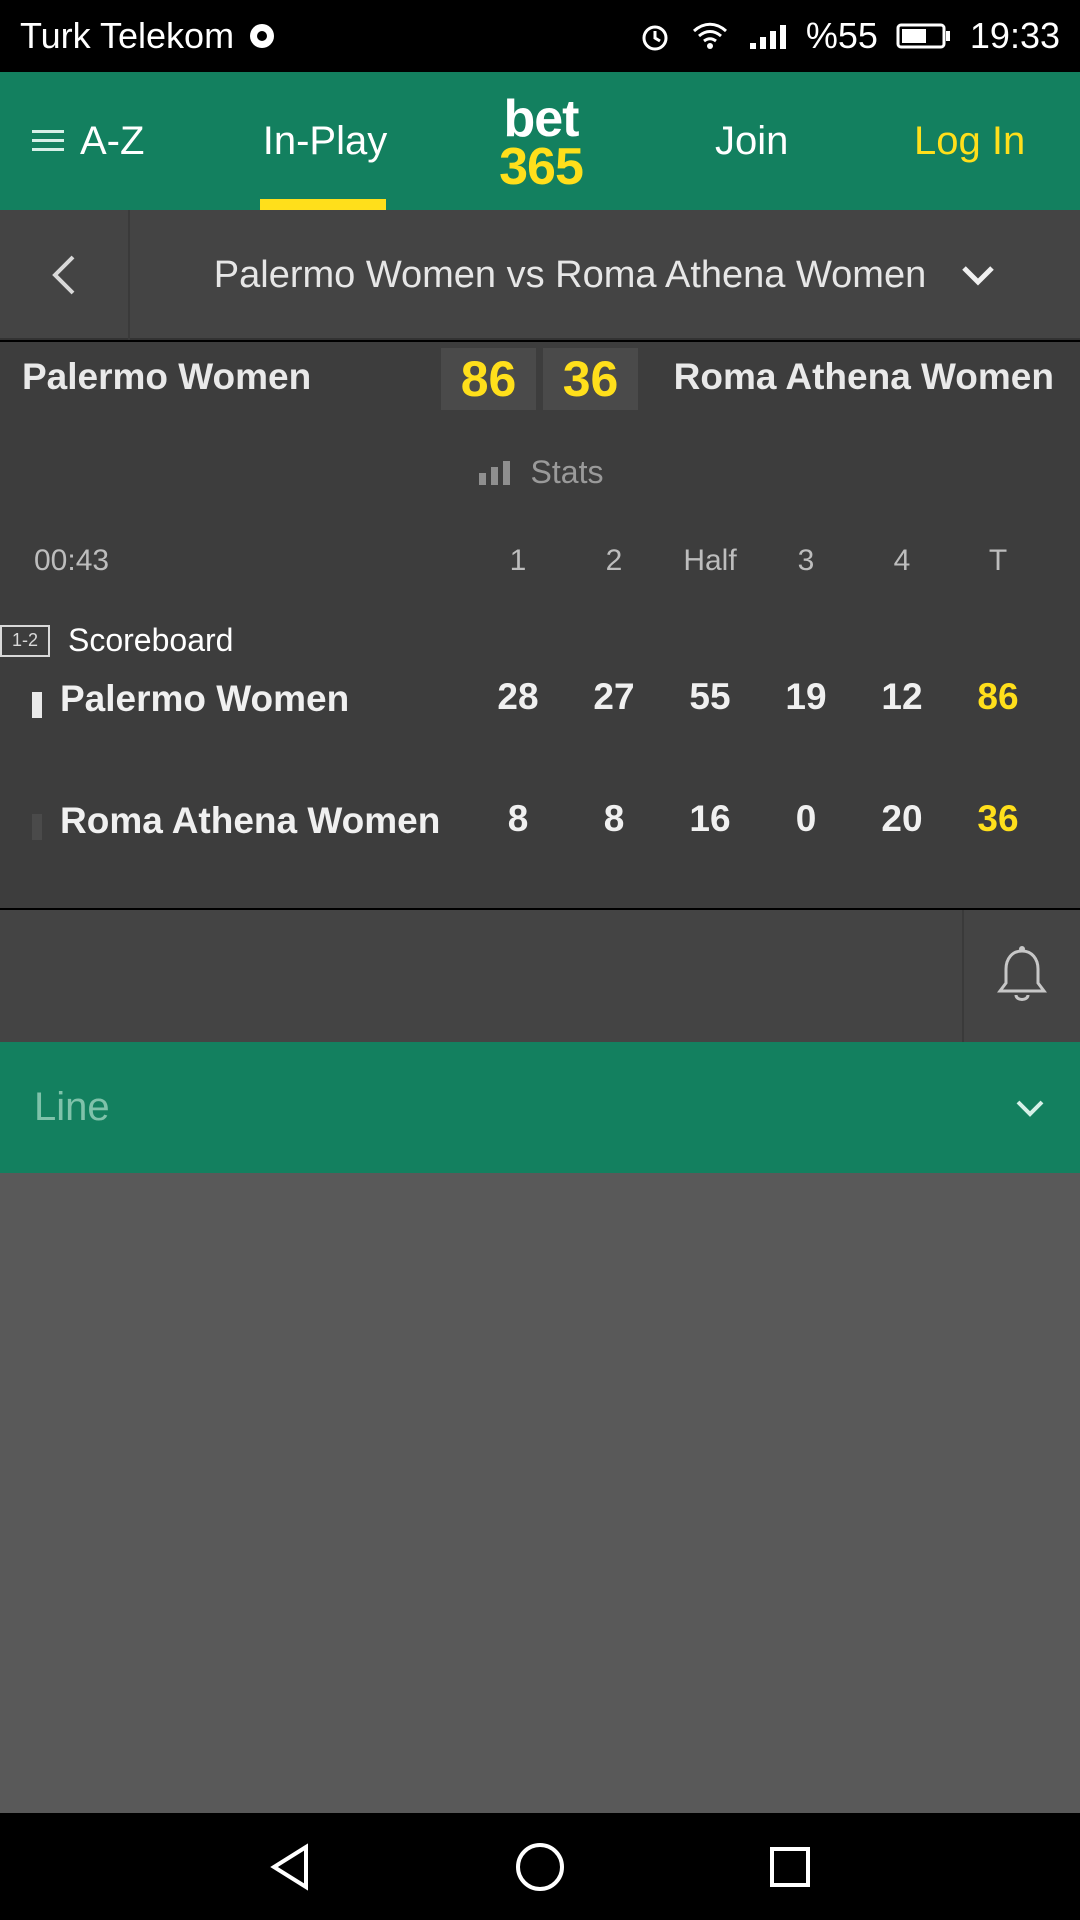 This screenshot has height=1920, width=1080. I want to click on wifi-icon, so click(710, 36).